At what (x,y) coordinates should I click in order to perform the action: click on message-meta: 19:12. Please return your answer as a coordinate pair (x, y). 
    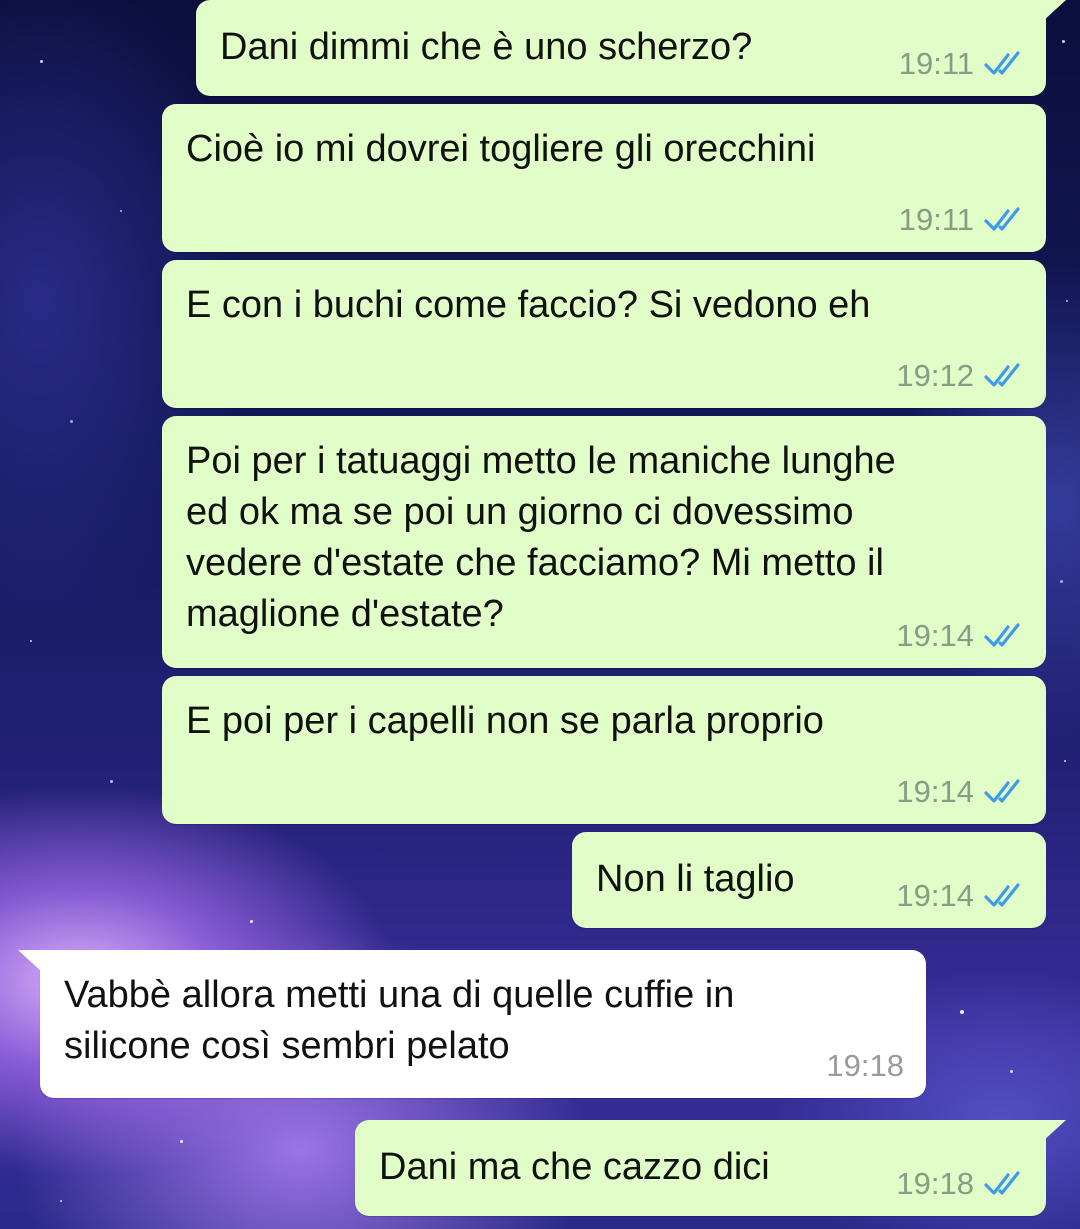
    Looking at the image, I should click on (960, 376).